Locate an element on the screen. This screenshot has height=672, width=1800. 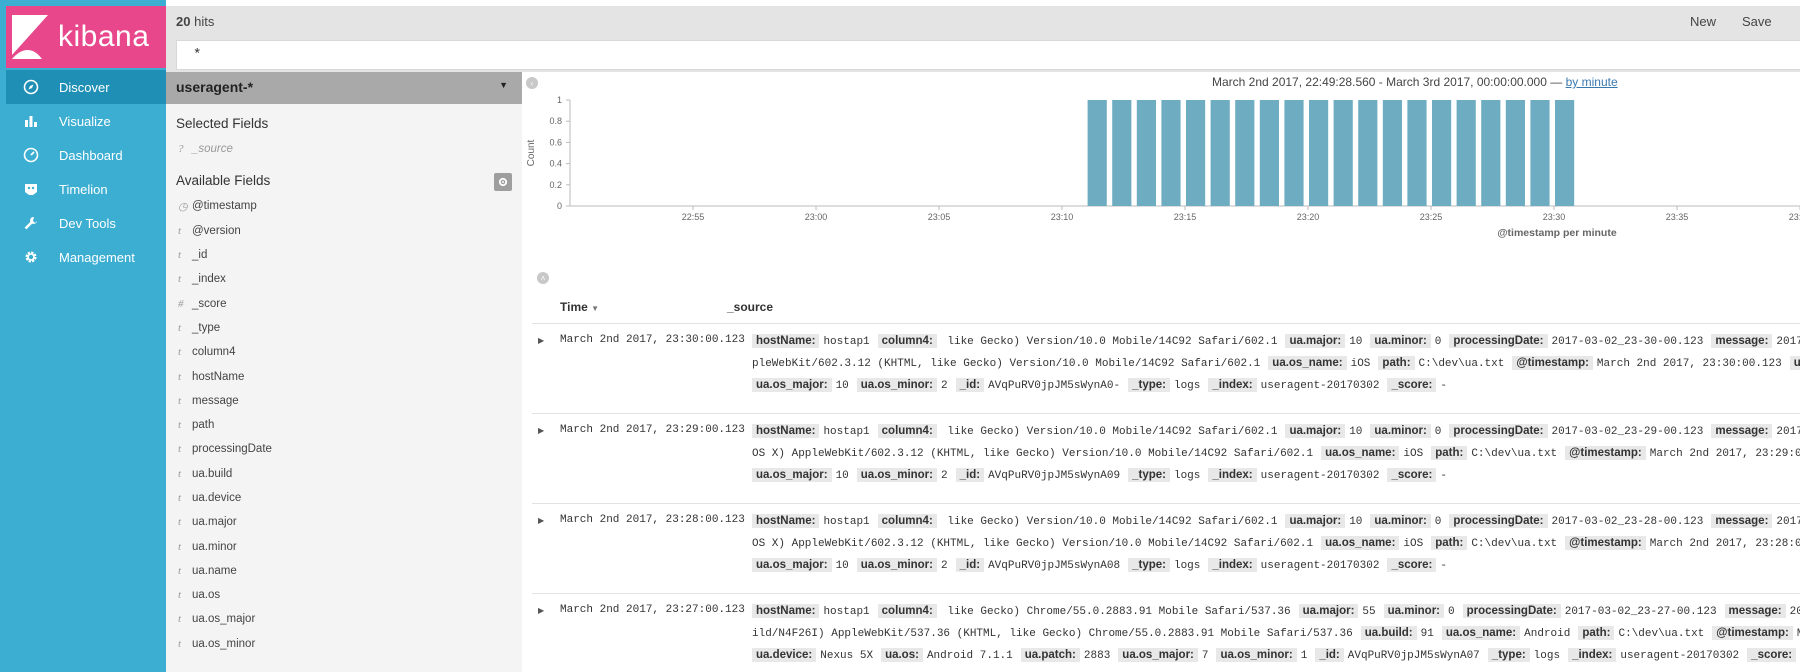
time-column-header: Time ▼ is located at coordinates (579, 307).